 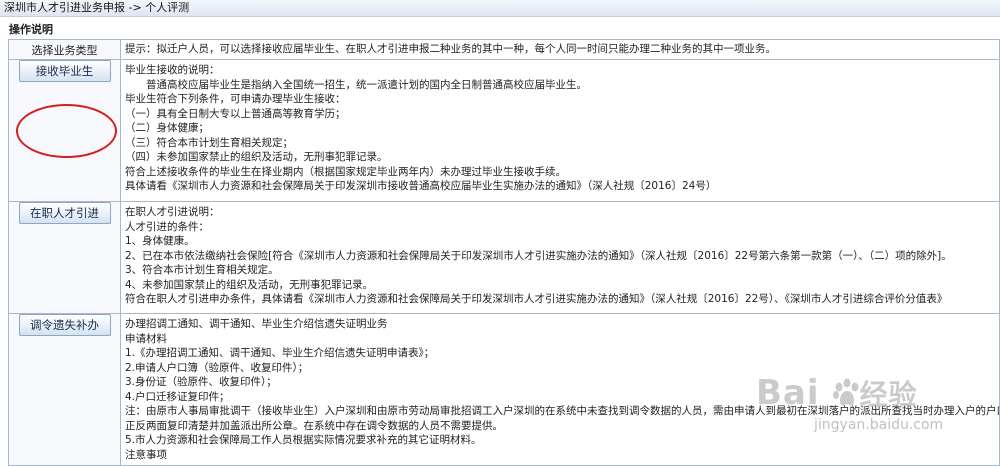 What do you see at coordinates (500, 8) in the screenshot?
I see `breadcrumb: 深圳市人才引进业务申报 -> 个人评测` at bounding box center [500, 8].